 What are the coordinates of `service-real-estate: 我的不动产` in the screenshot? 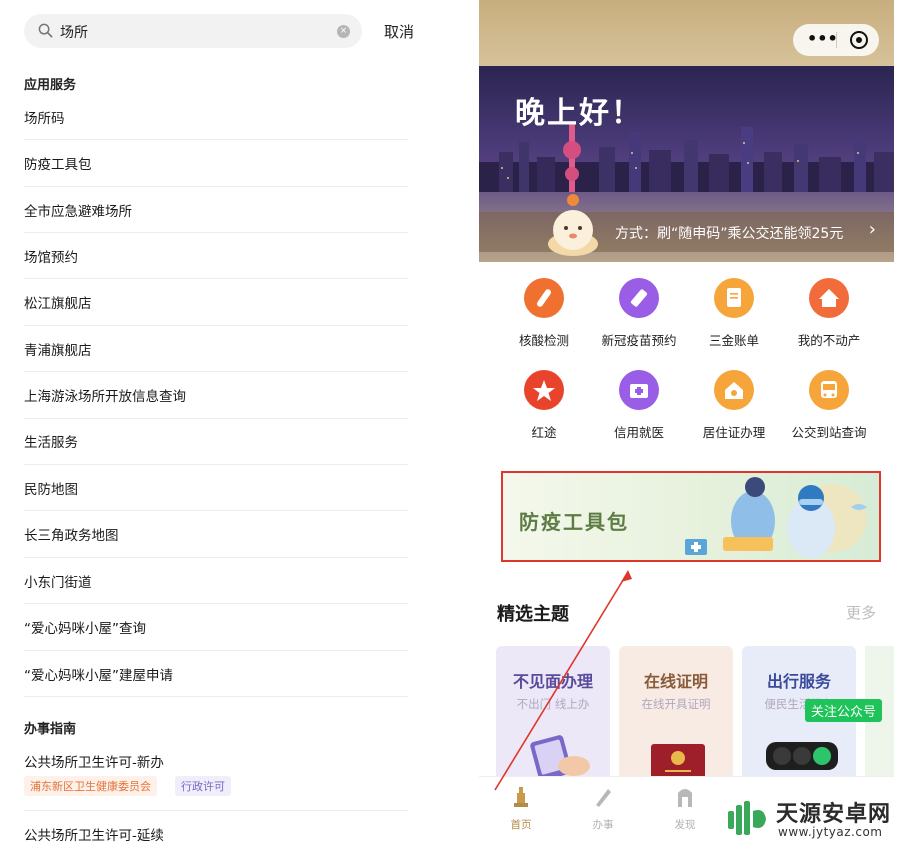 It's located at (829, 313).